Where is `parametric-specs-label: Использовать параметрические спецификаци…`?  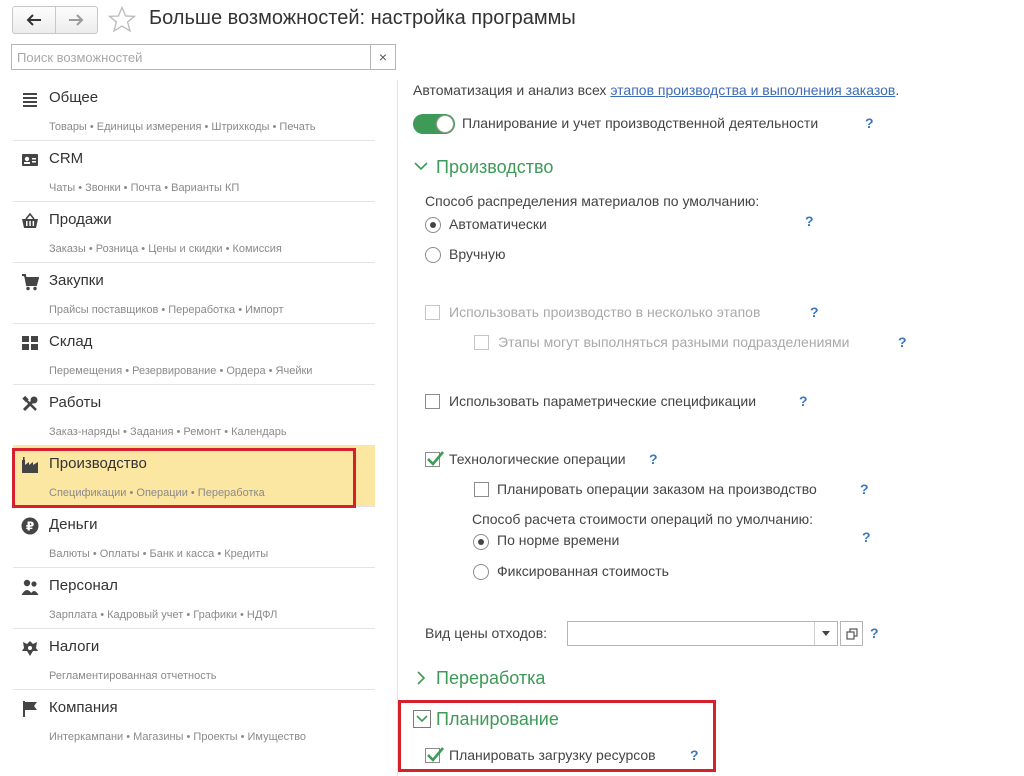
parametric-specs-label: Использовать параметрические спецификаци… is located at coordinates (603, 401).